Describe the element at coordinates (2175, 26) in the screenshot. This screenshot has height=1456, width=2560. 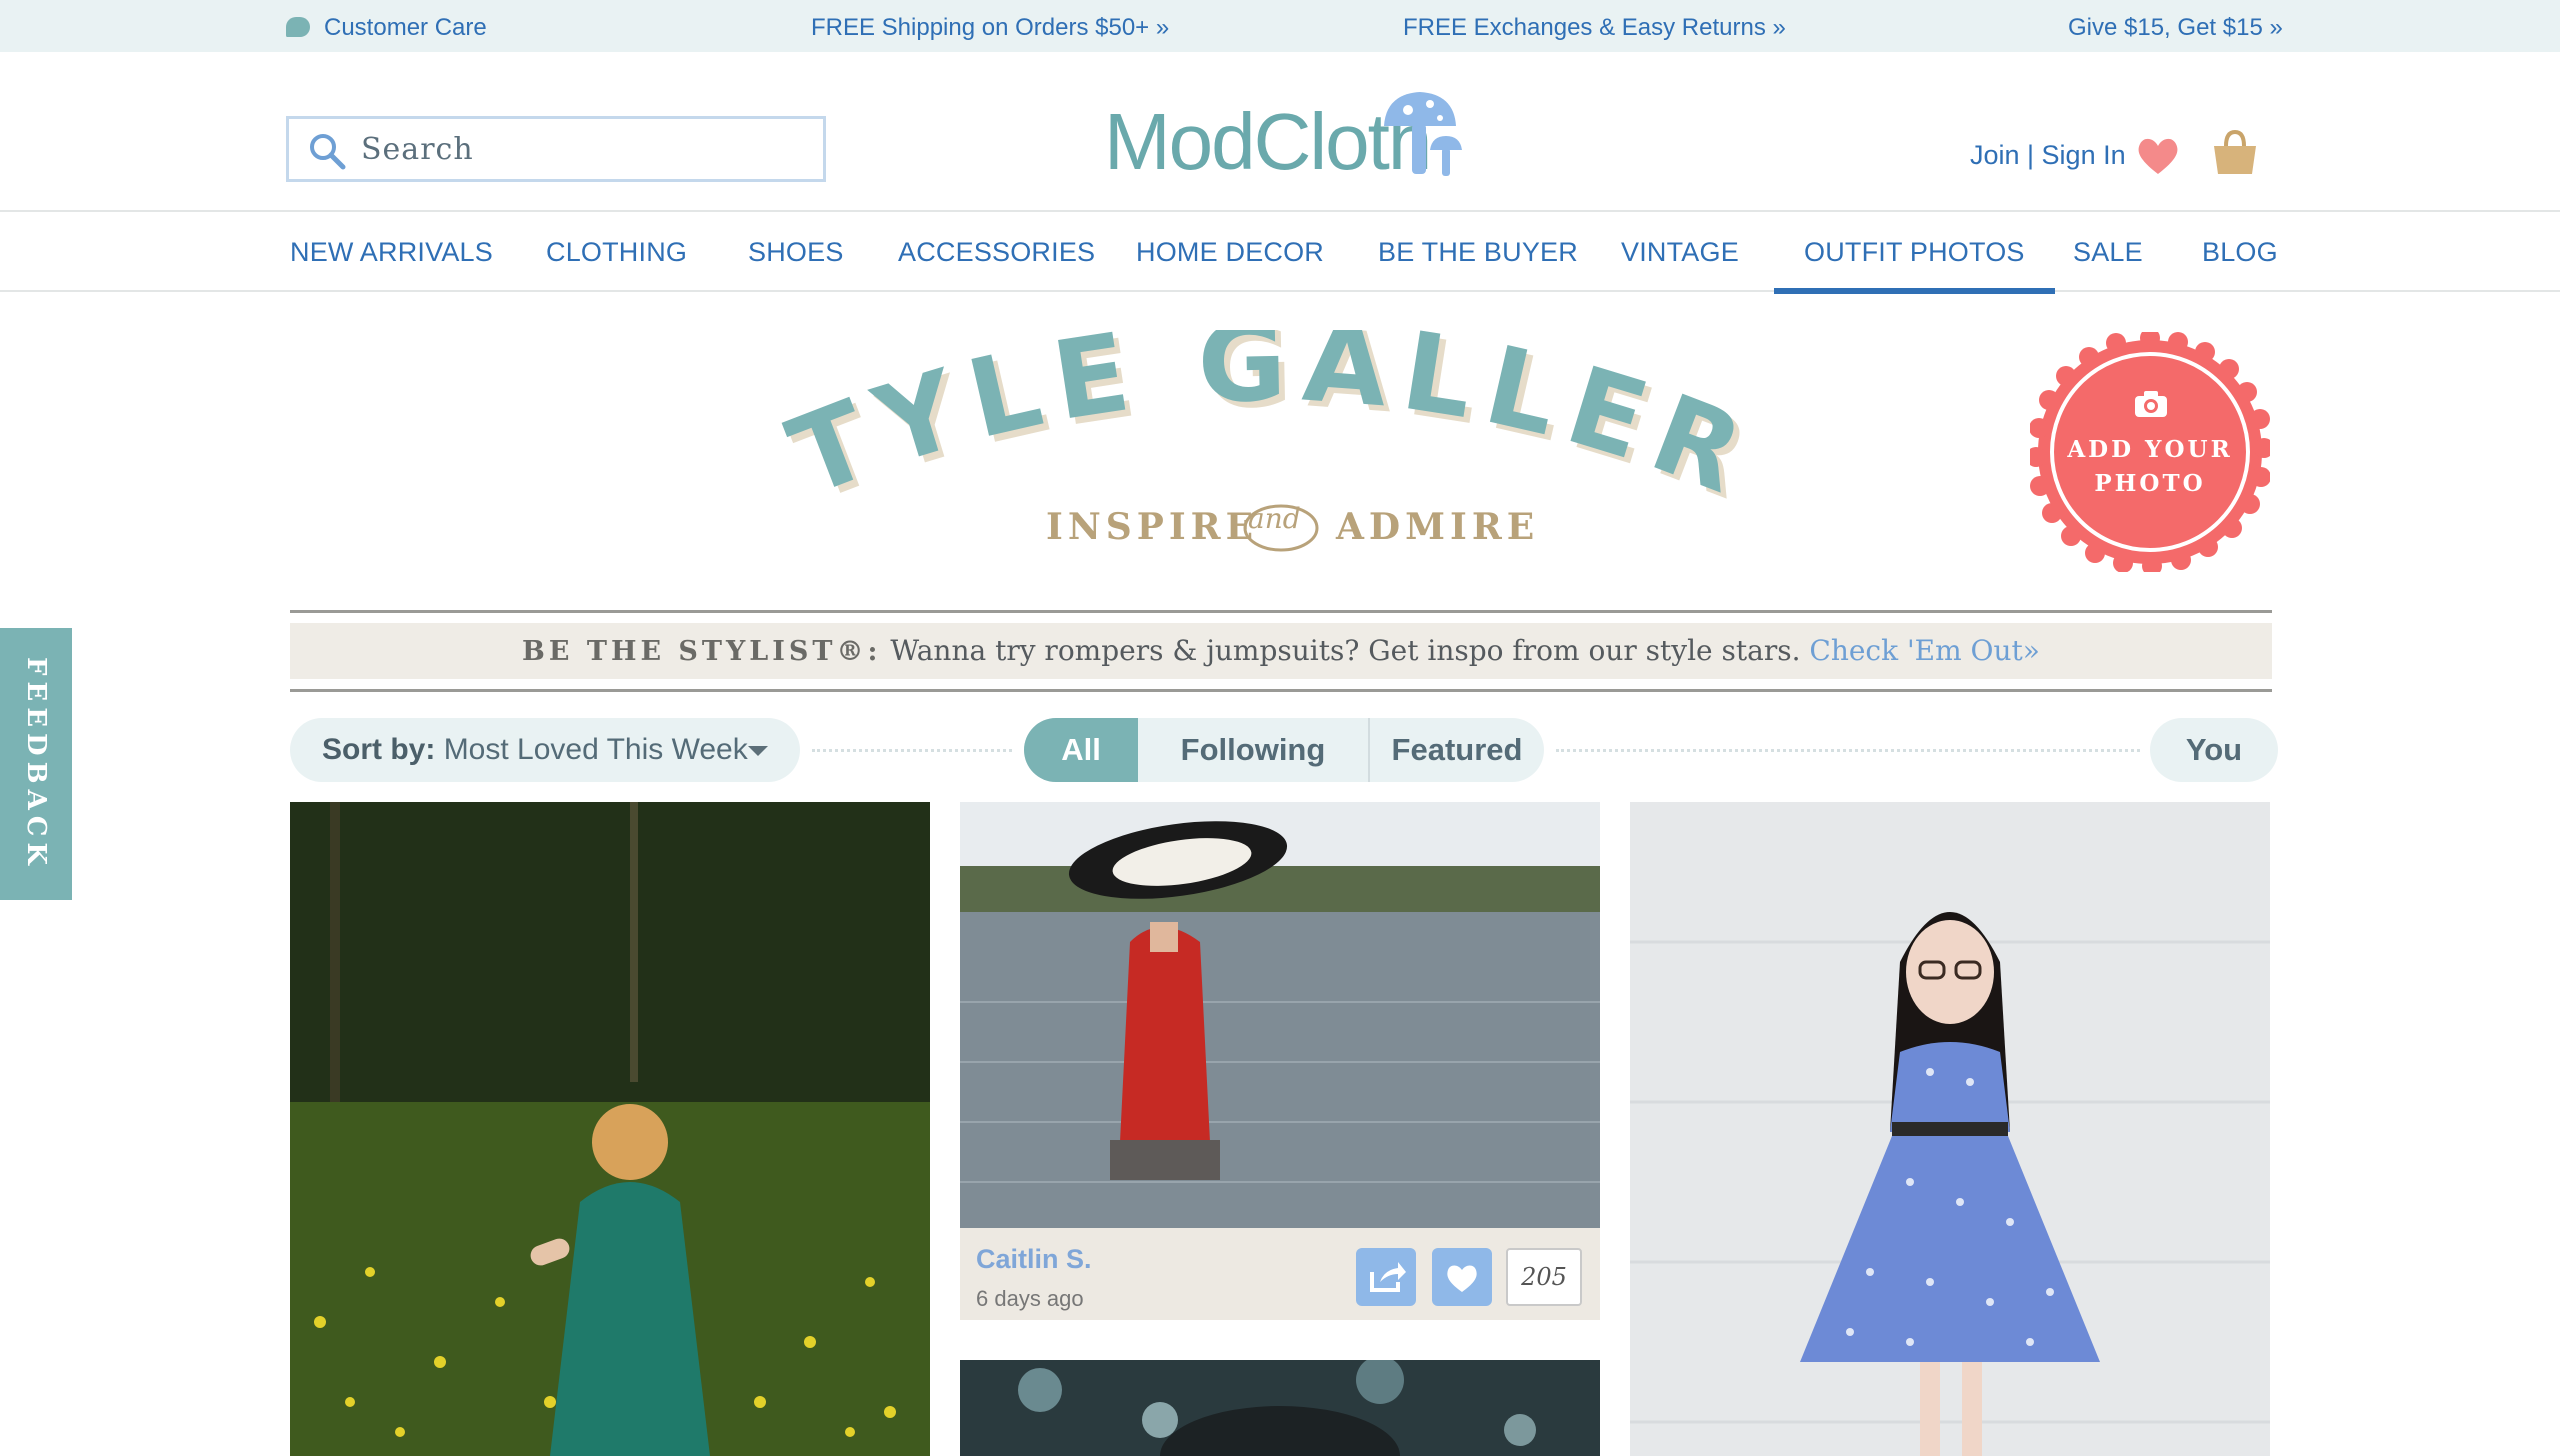
I see `referral-link: Give $15, Get $15 »` at that location.